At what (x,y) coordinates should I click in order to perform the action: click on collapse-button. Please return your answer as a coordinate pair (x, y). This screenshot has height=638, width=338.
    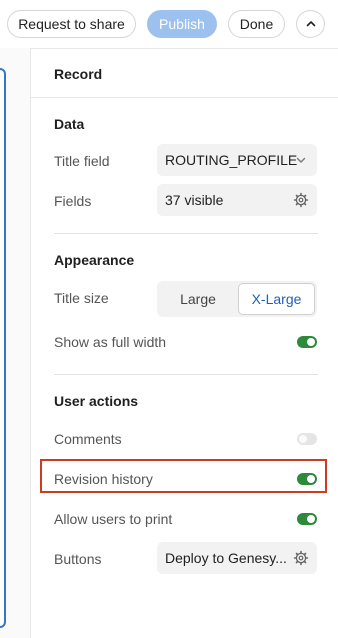
    Looking at the image, I should click on (310, 24).